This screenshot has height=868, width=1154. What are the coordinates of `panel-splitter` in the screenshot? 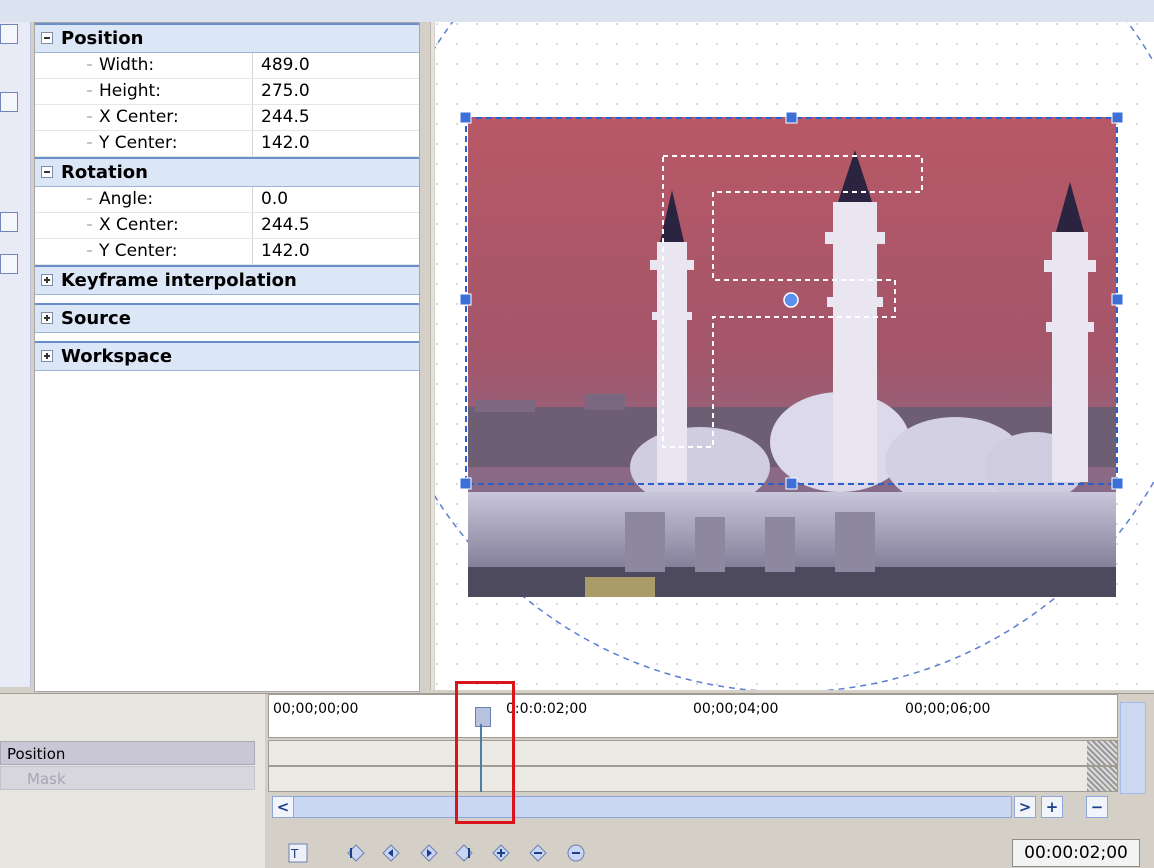 It's located at (432, 356).